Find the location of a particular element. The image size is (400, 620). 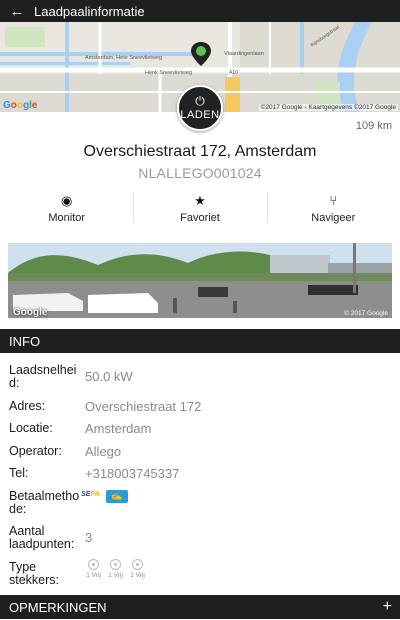

navigeer-label: Navigeer is located at coordinates (333, 217).